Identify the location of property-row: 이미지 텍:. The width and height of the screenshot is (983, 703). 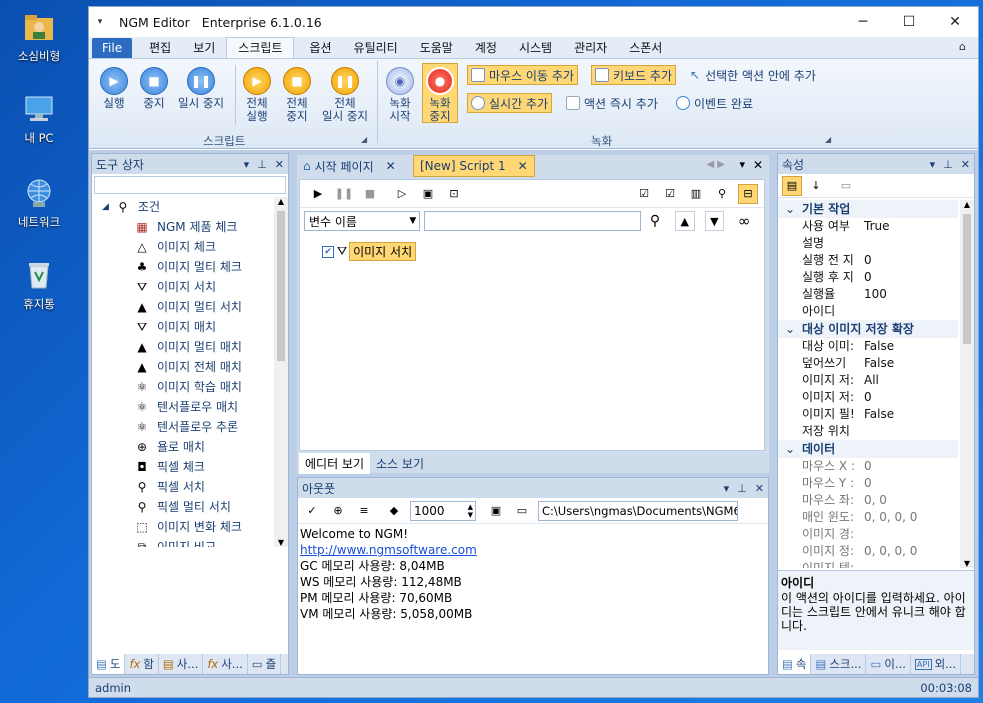
(868, 564).